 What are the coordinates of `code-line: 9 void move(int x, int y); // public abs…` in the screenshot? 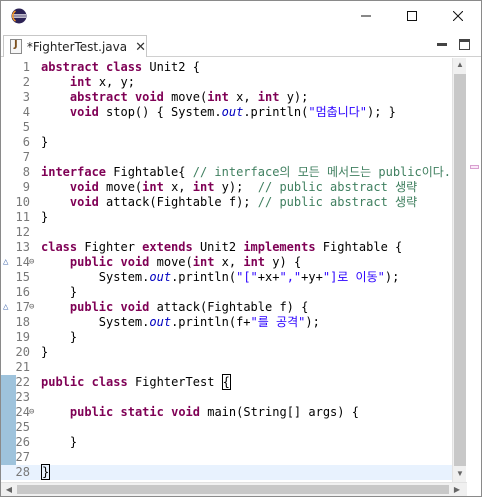 It's located at (226, 187).